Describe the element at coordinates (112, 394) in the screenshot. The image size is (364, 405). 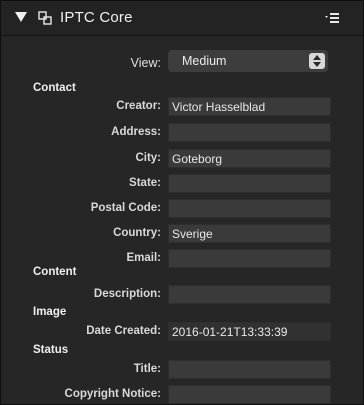
I see `copyright-notice-label: Copyright Notice:` at that location.